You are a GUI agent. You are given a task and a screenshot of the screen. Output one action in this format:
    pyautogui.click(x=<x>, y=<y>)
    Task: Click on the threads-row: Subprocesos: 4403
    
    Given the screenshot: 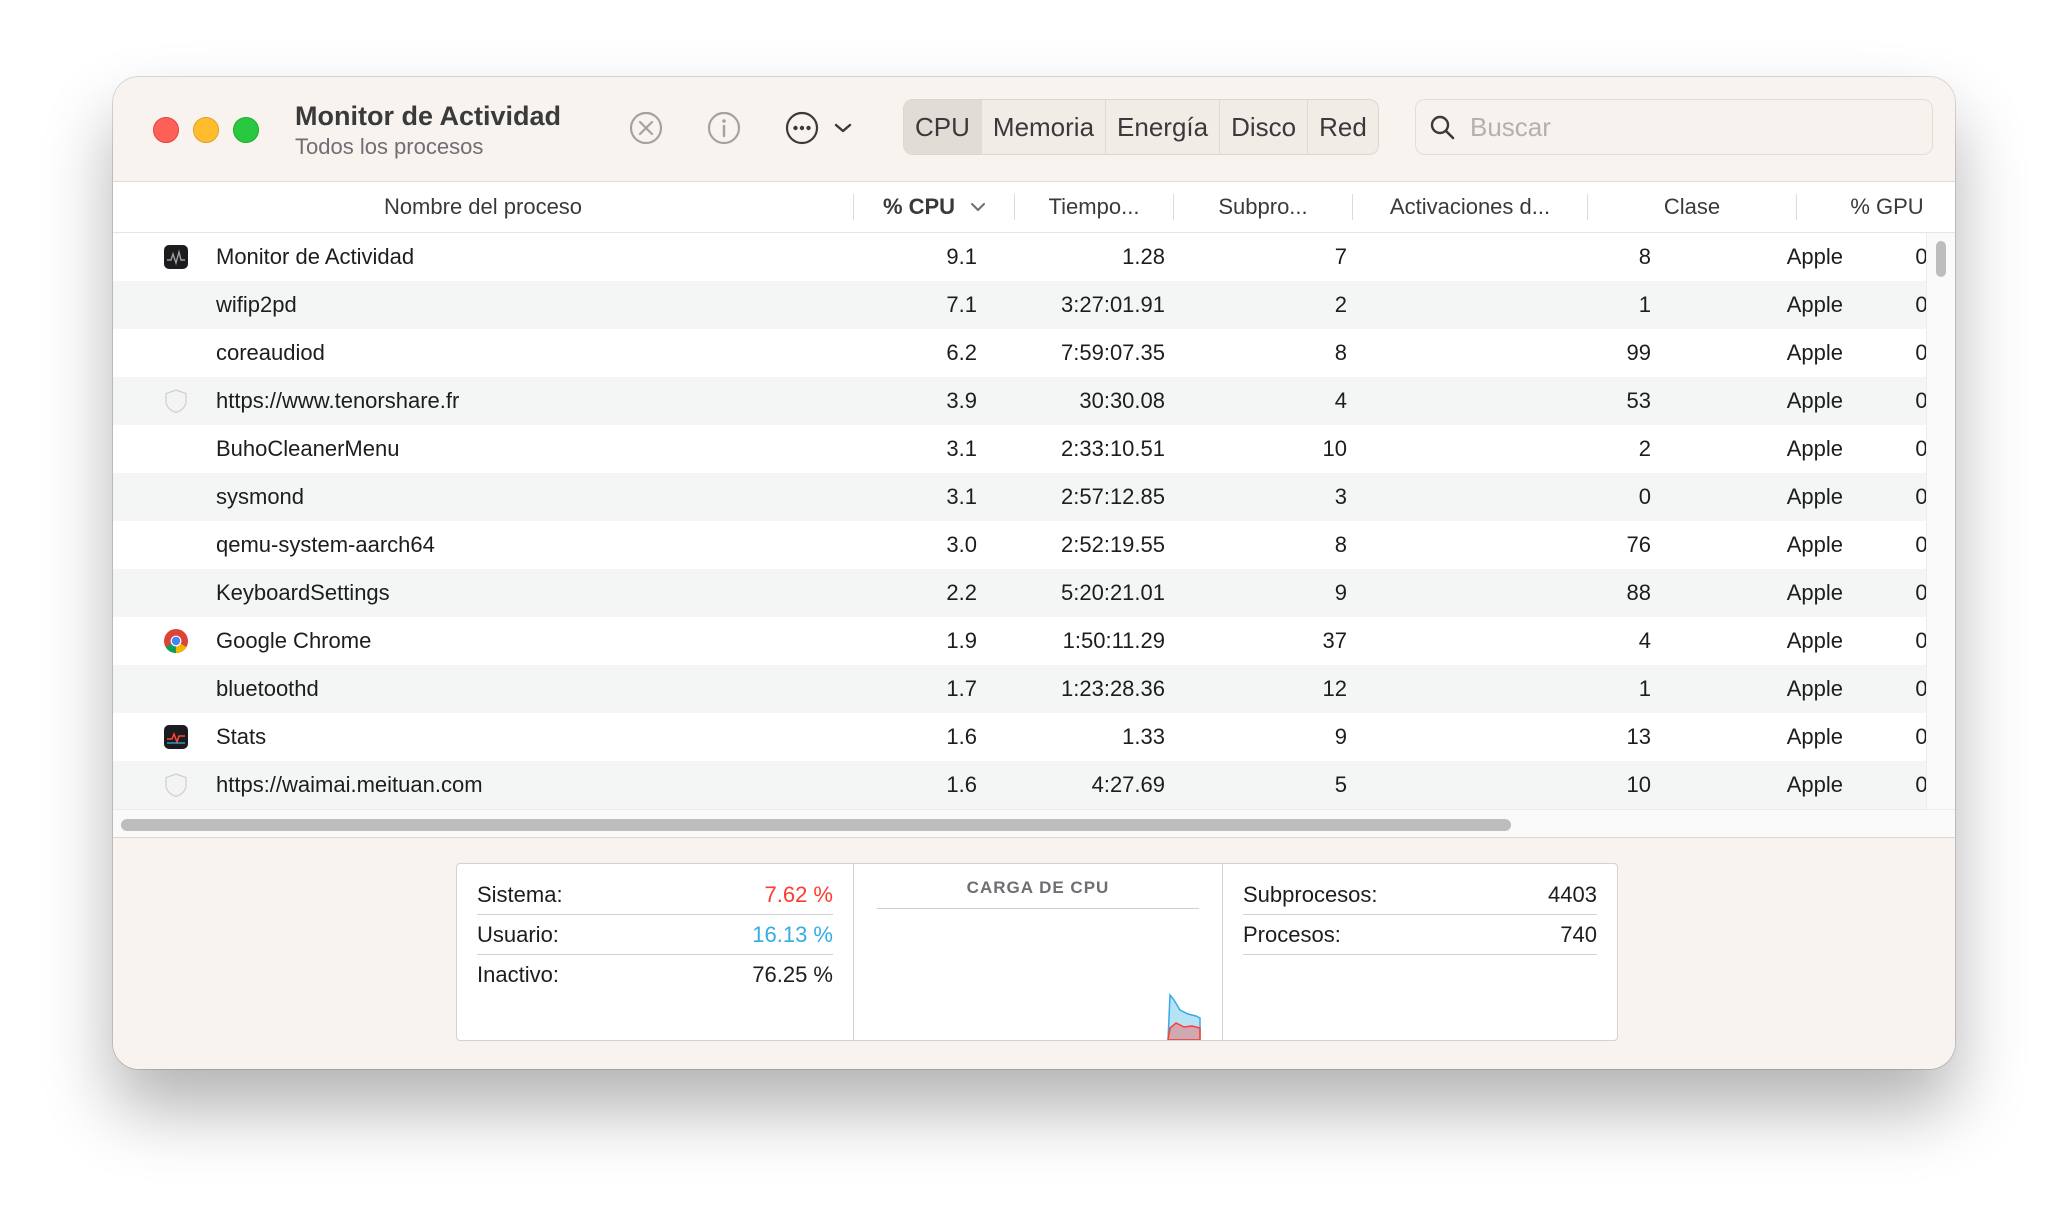 What is the action you would take?
    pyautogui.click(x=1420, y=895)
    